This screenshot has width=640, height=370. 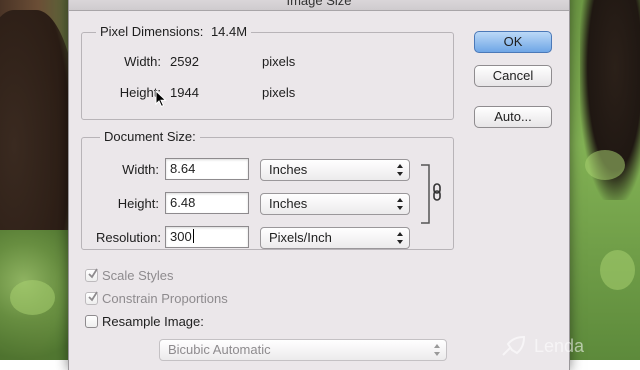 What do you see at coordinates (142, 61) in the screenshot?
I see `pixel-width-label: Width:` at bounding box center [142, 61].